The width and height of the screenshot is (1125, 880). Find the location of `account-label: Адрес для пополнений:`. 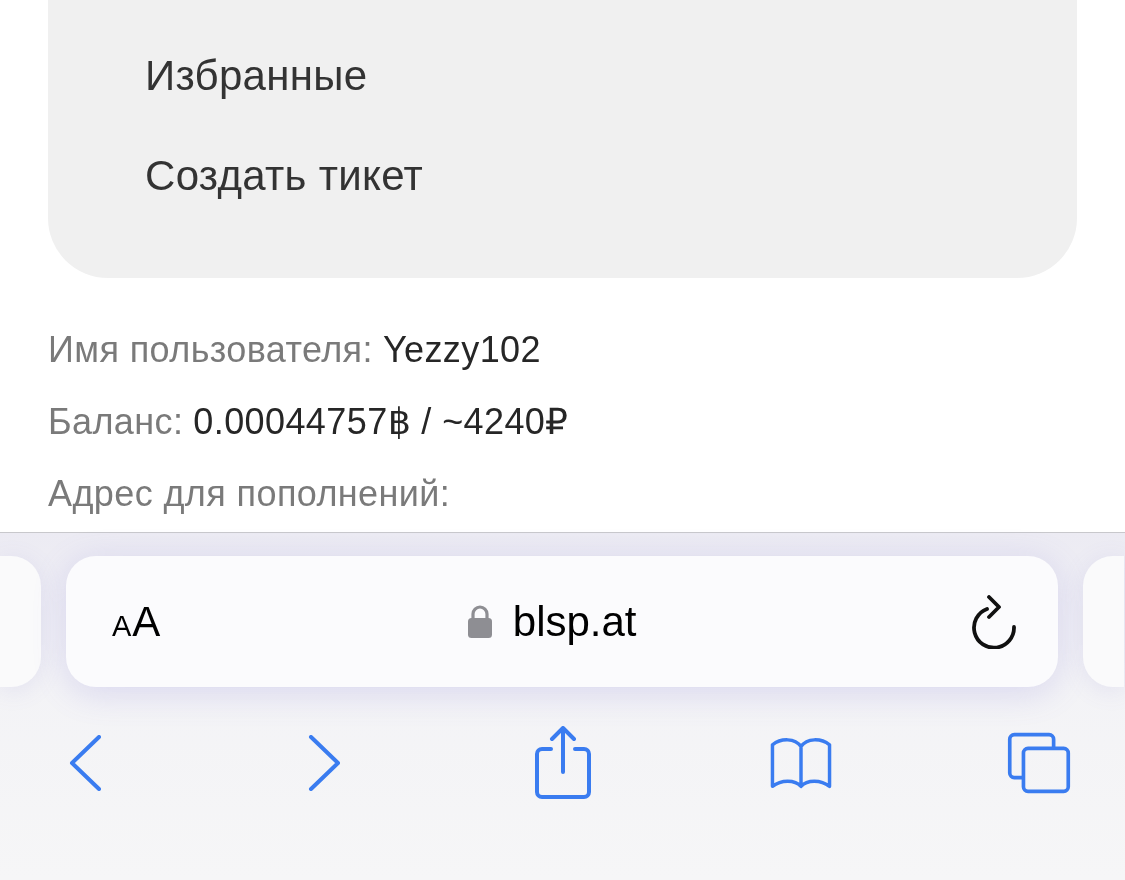

account-label: Адрес для пополнений: is located at coordinates (249, 494).